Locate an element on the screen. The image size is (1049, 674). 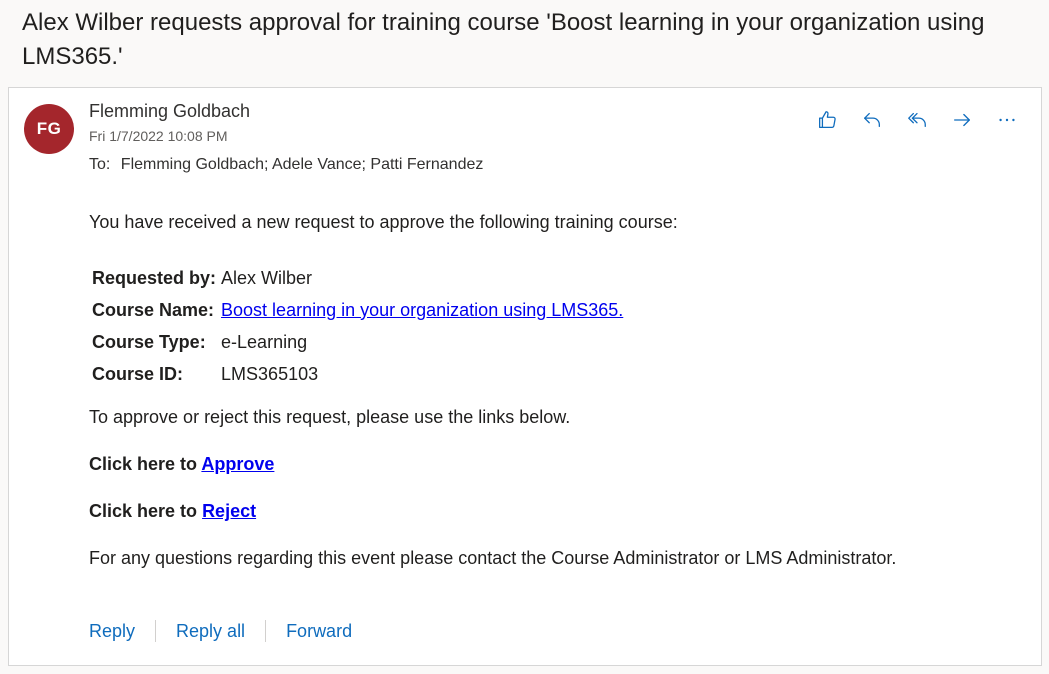
course-id-value: LMS365103 is located at coordinates (270, 373).